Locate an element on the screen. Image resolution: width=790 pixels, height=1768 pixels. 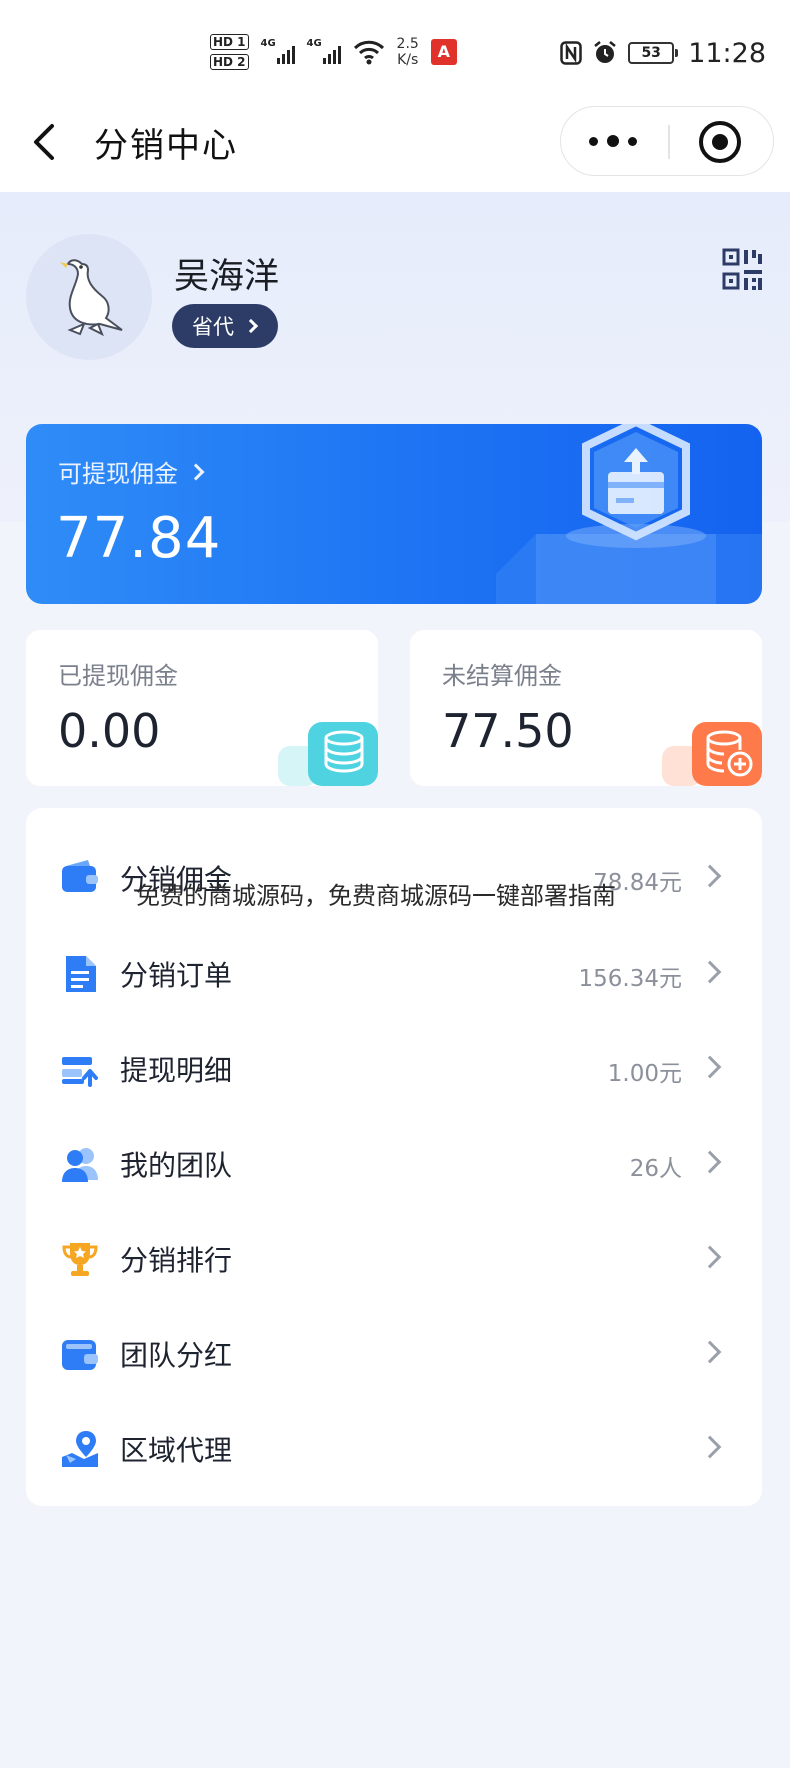
wallet-icon is located at coordinates (80, 876).